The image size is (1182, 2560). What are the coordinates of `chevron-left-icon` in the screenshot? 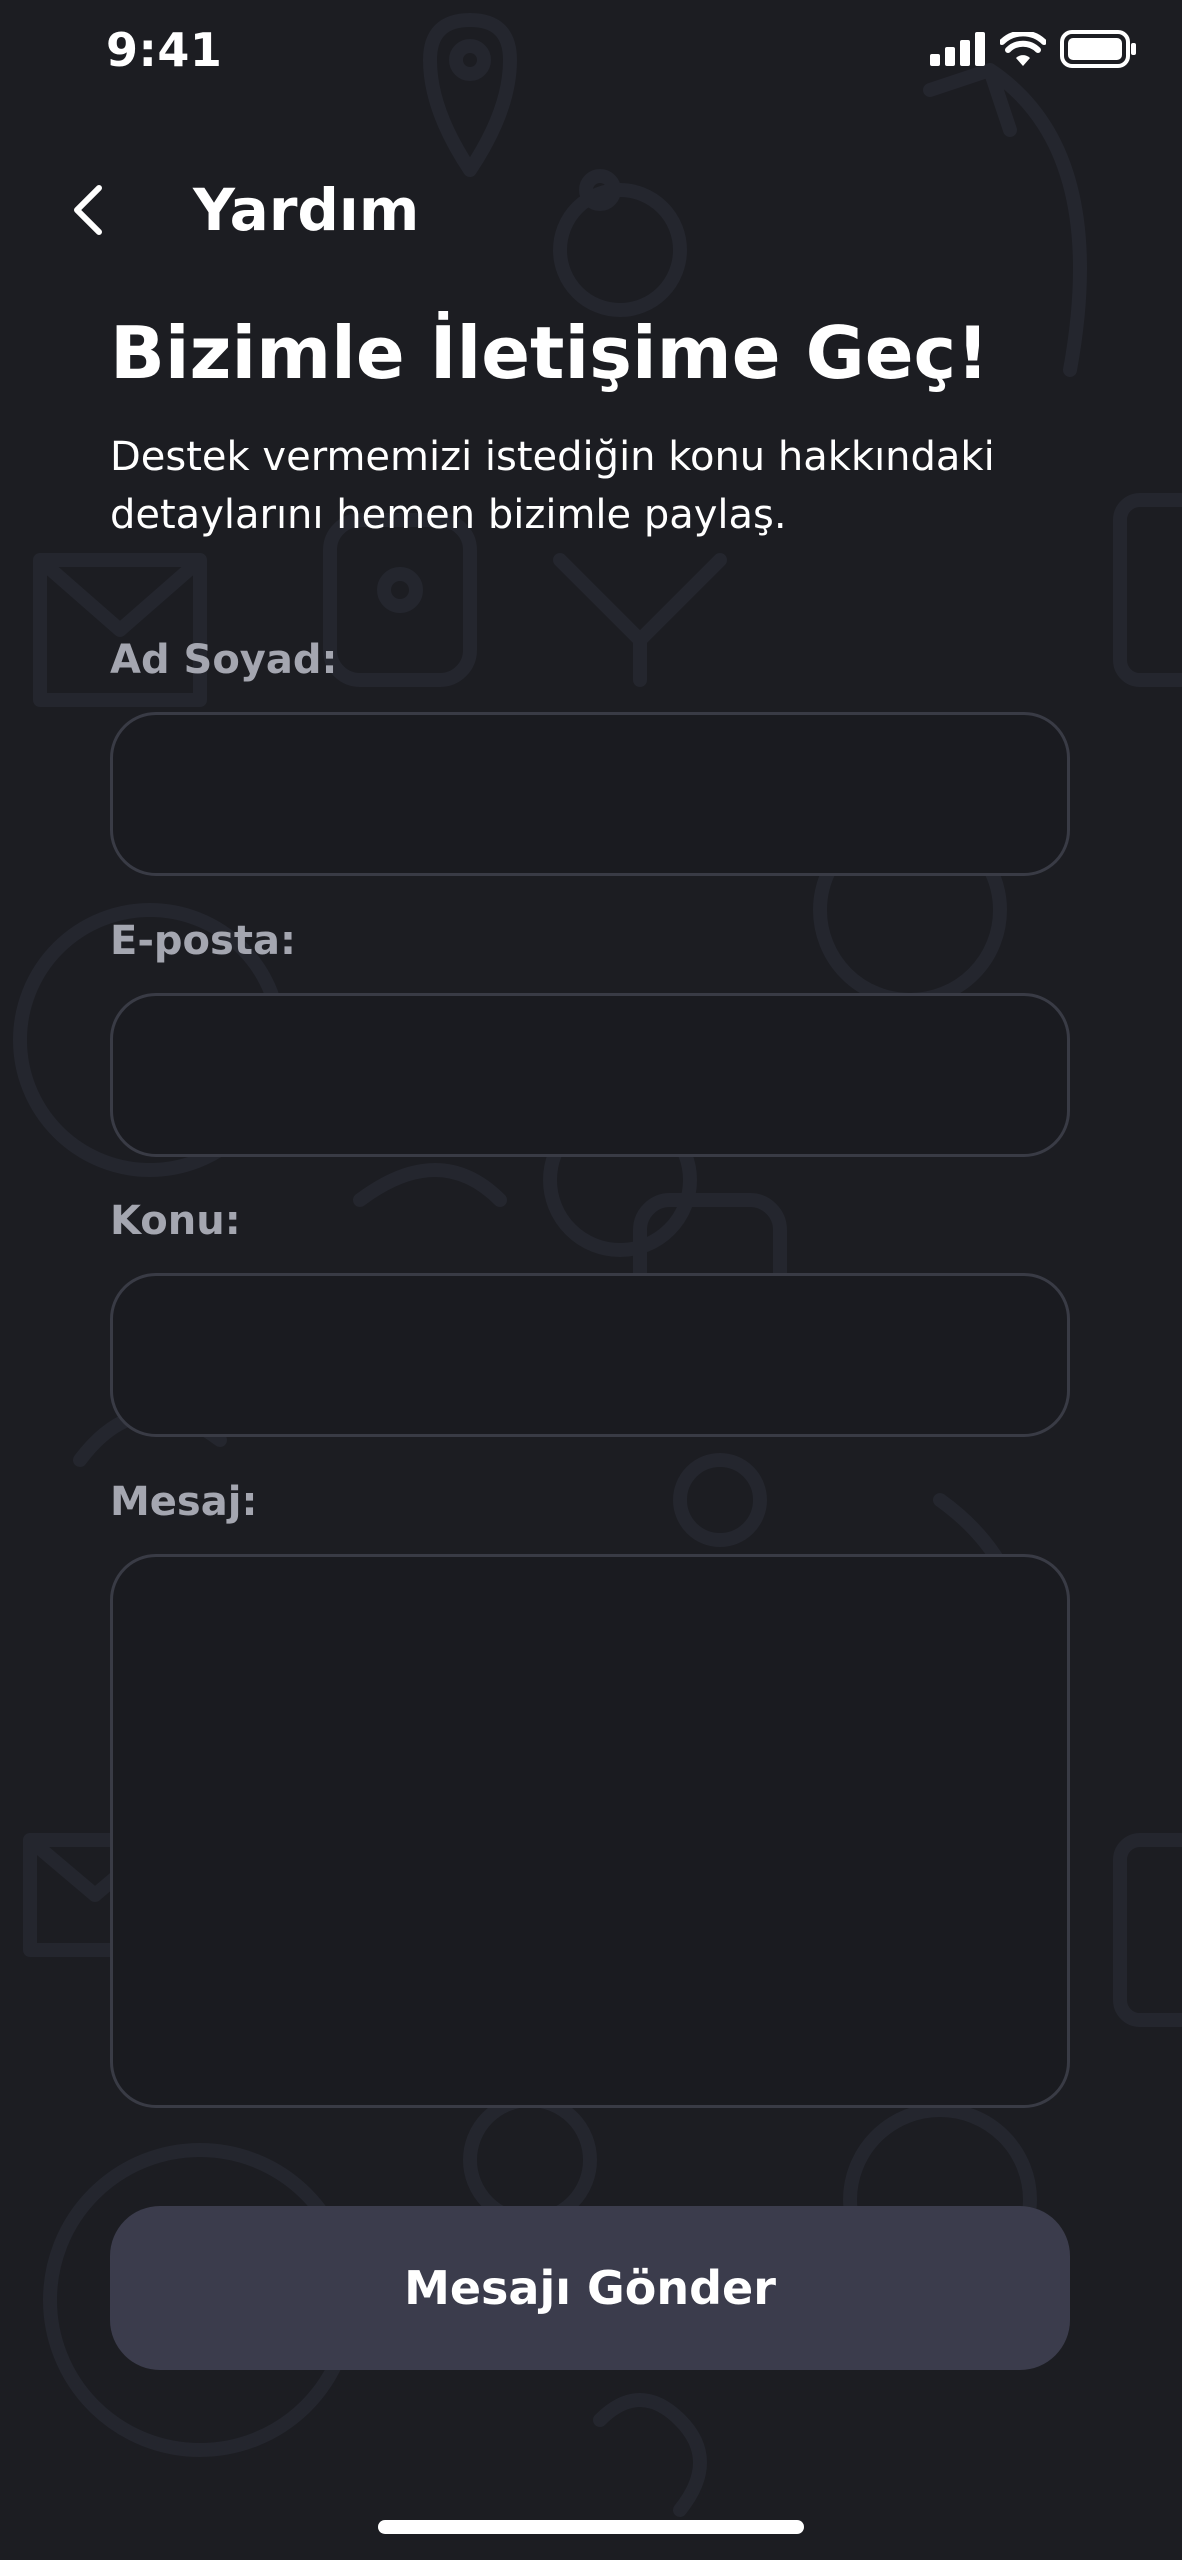 It's located at (88, 210).